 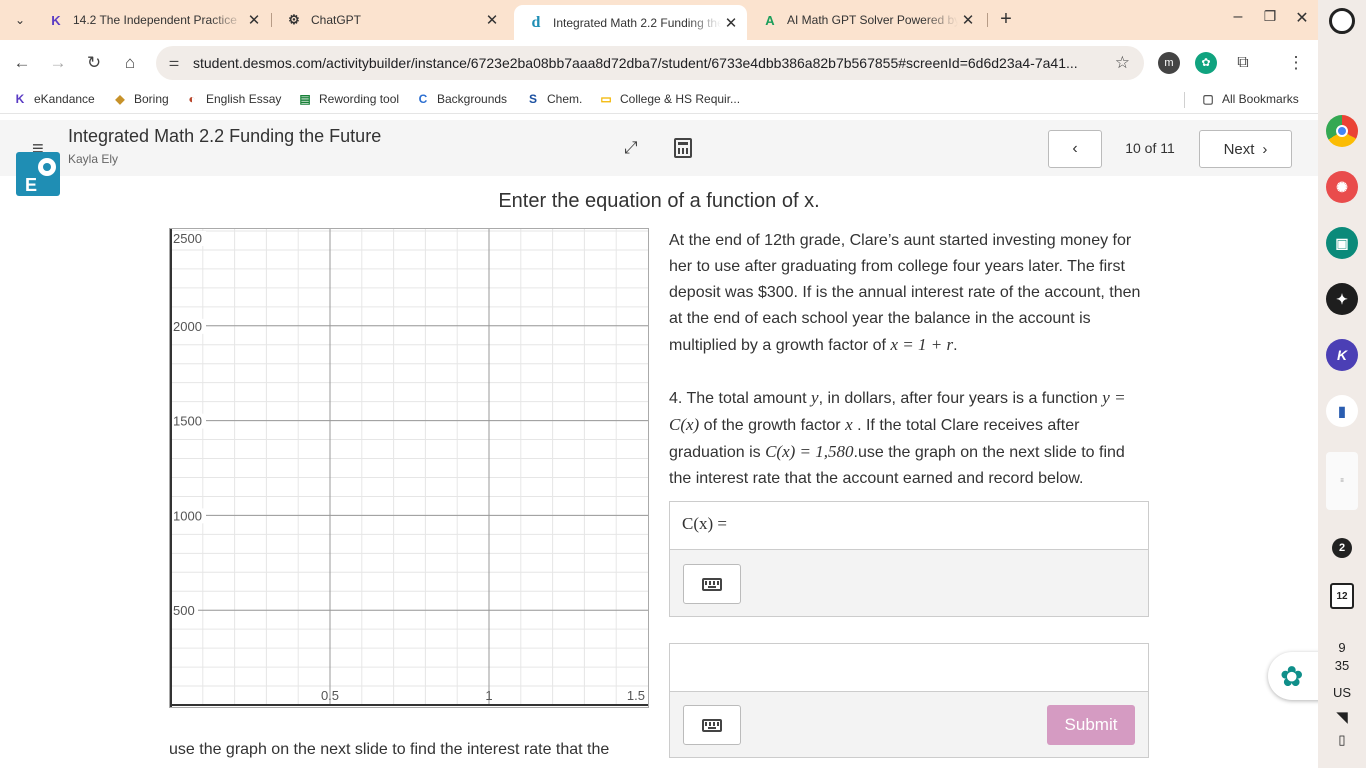 What do you see at coordinates (305, 99) in the screenshot?
I see `sheets-icon: ▤` at bounding box center [305, 99].